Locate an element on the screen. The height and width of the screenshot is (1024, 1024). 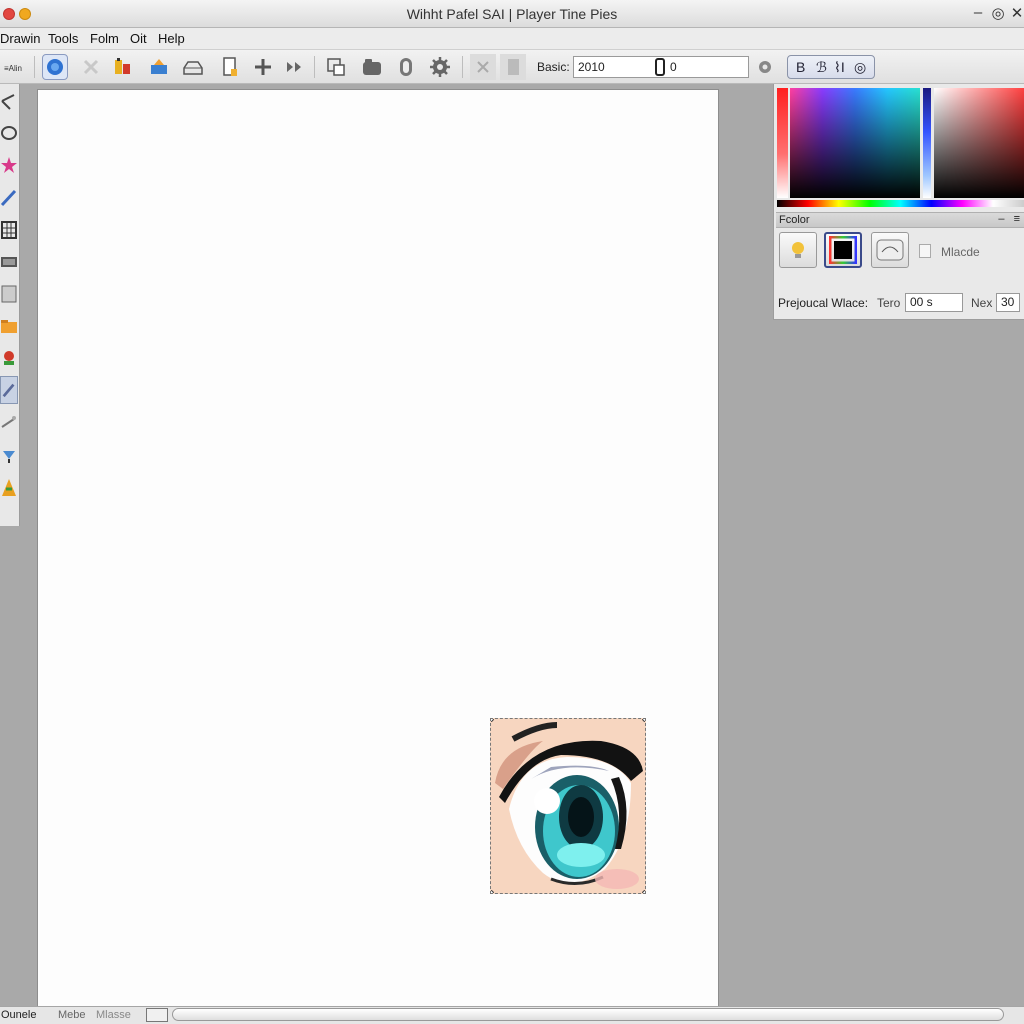
menu-help: Help is located at coordinates (171, 38).